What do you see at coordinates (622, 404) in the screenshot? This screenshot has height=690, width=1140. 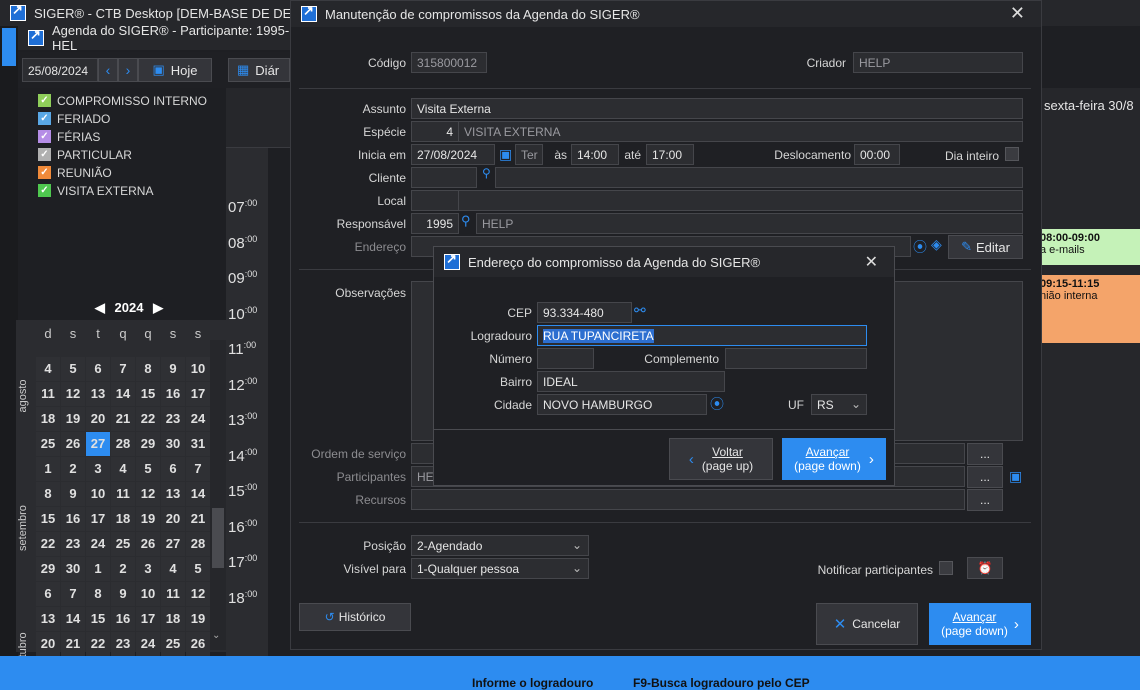 I see `cidade-field: NOVO HAMBURGO` at bounding box center [622, 404].